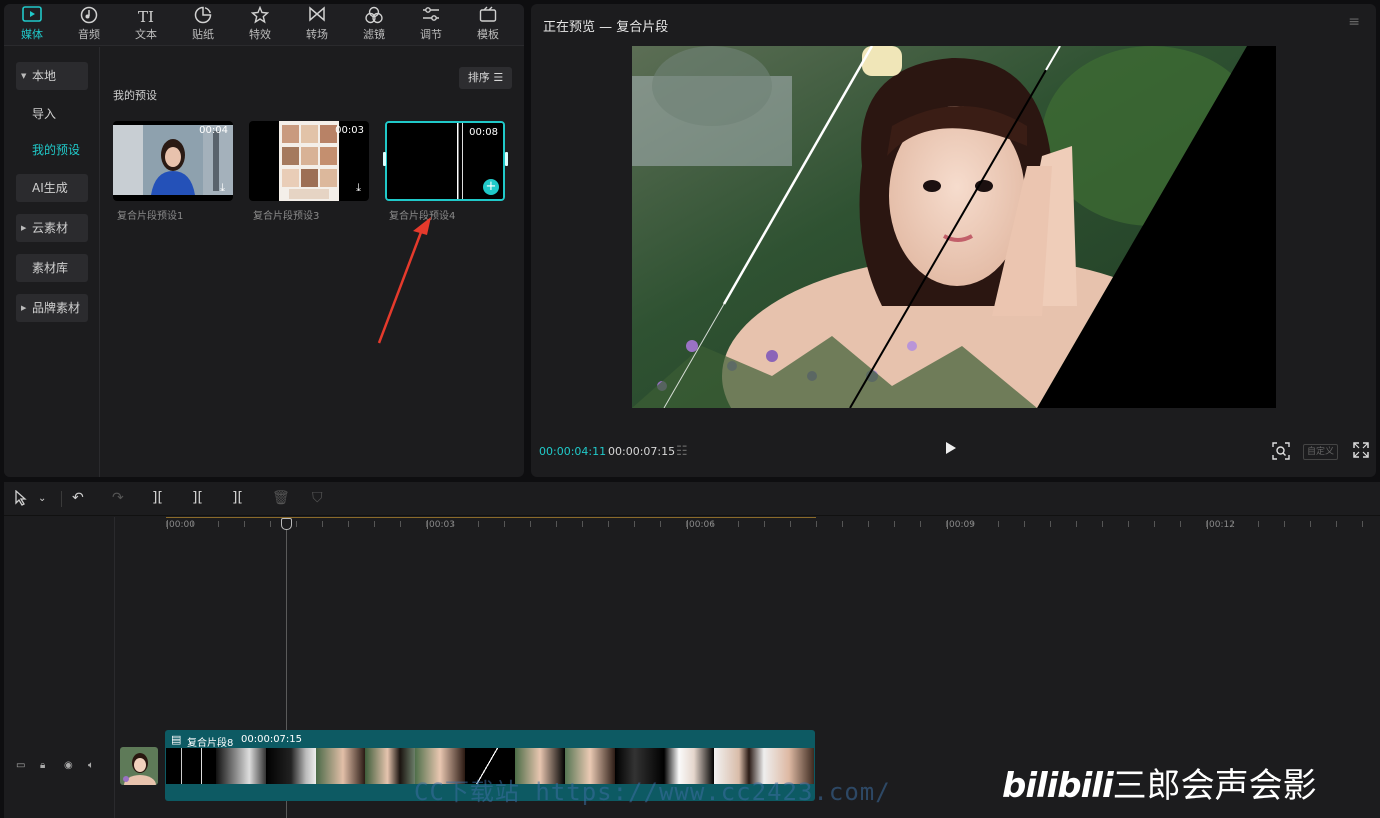 Image resolution: width=1380 pixels, height=818 pixels. I want to click on track-video-icon: ▭, so click(20, 765).